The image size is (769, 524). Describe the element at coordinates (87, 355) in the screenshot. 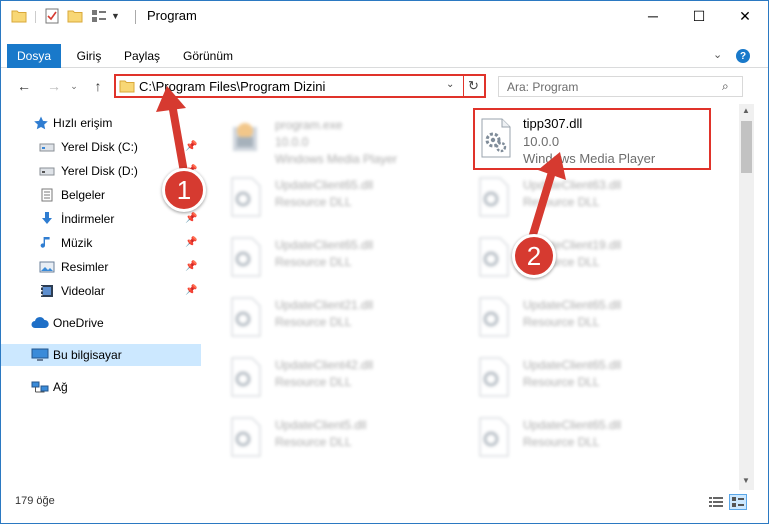

I see `sidebar-item-label: Bu bilgisayar` at that location.